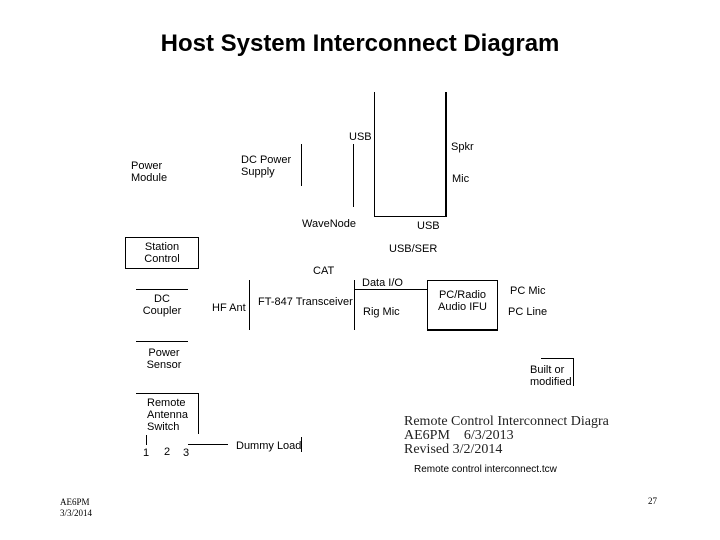 The image size is (720, 540). What do you see at coordinates (163, 427) in the screenshot?
I see `remote-switch-line3: Switch` at bounding box center [163, 427].